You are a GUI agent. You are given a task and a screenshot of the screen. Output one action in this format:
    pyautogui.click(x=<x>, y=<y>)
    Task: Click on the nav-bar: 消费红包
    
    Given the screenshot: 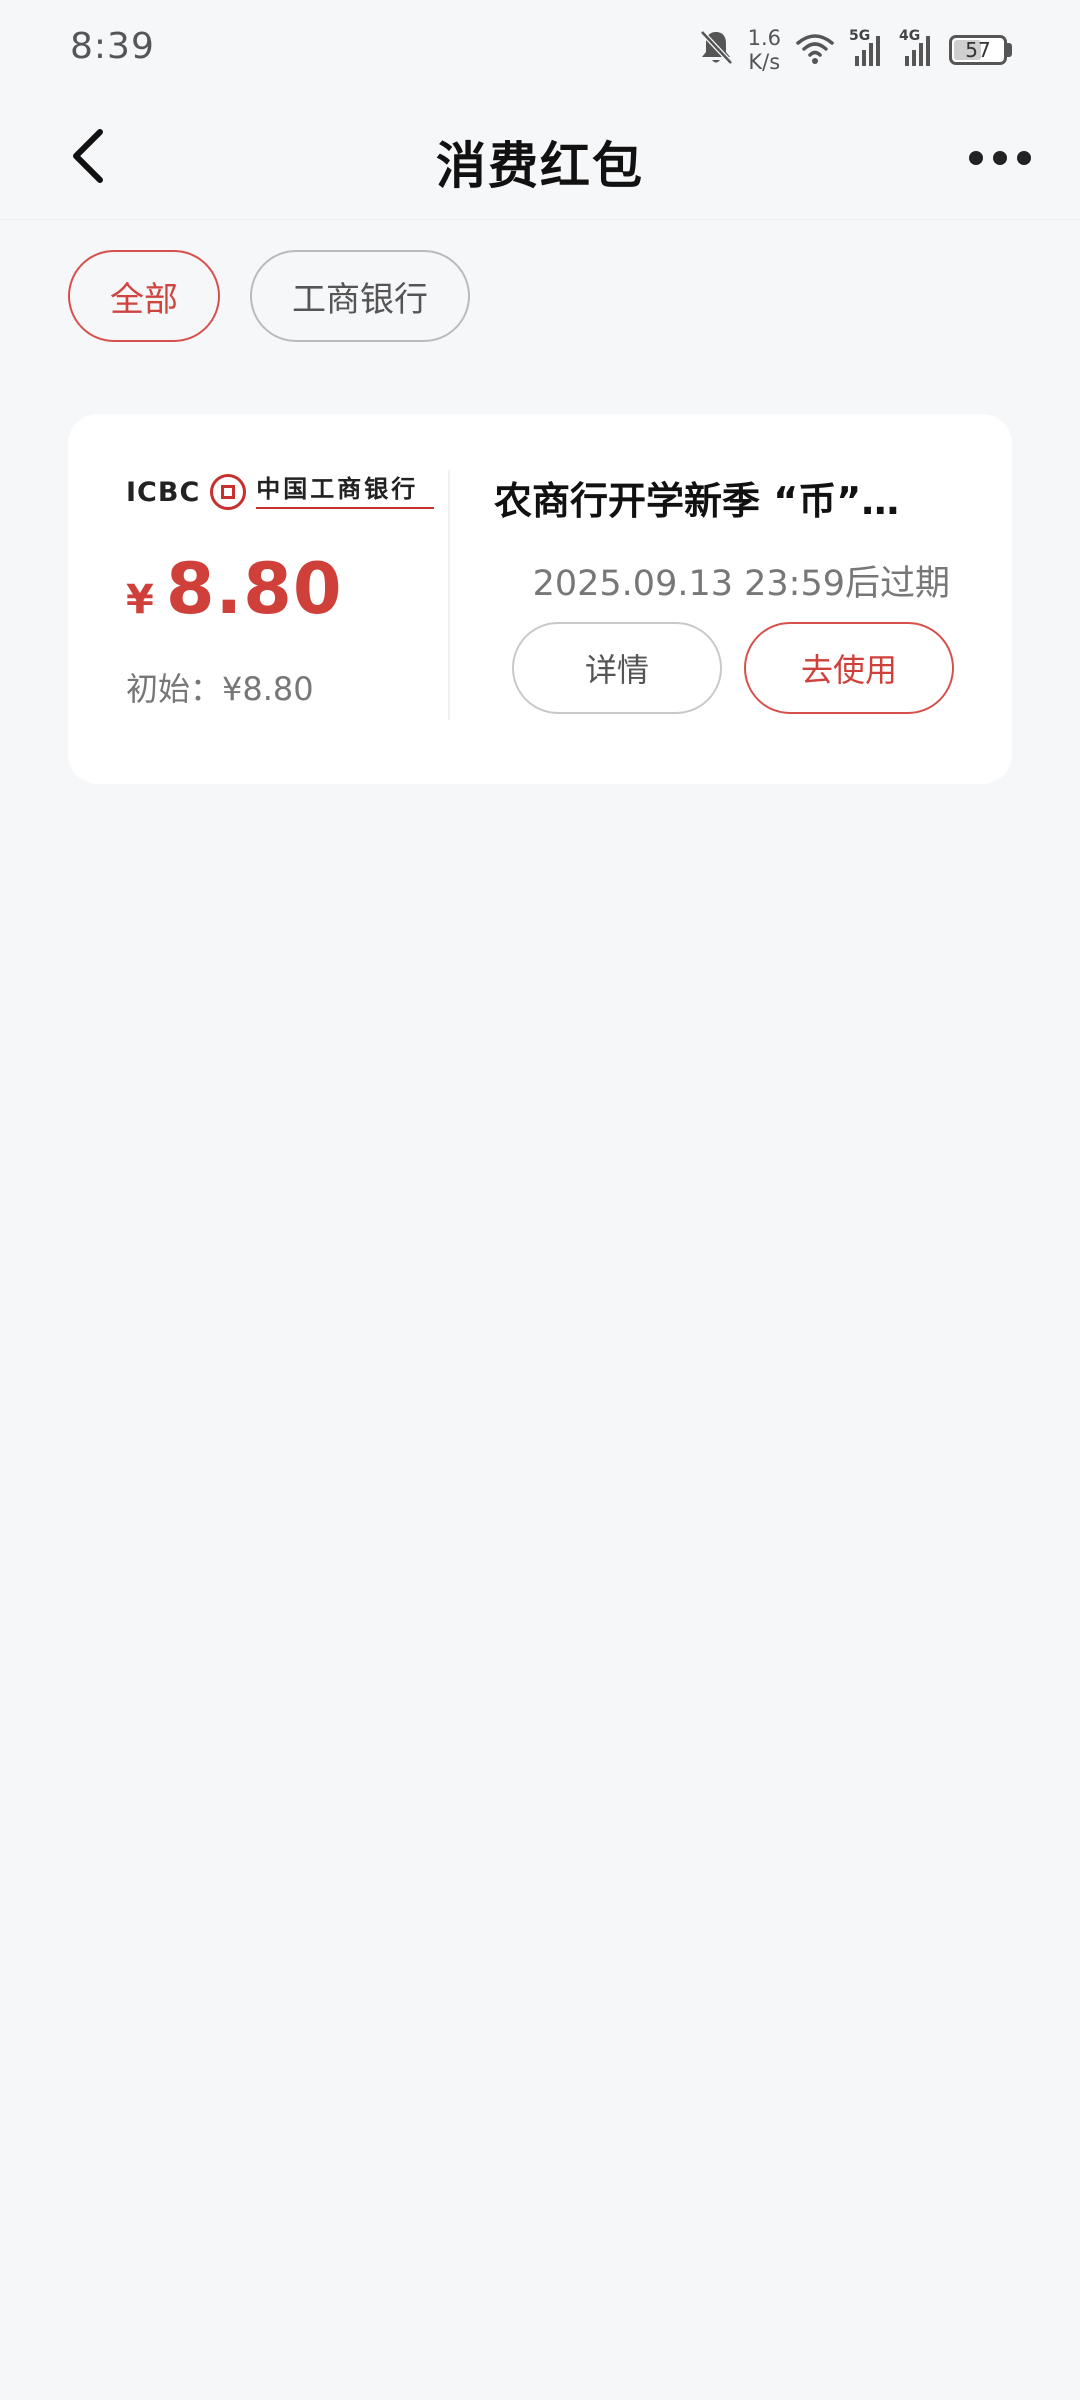 What is the action you would take?
    pyautogui.click(x=540, y=158)
    